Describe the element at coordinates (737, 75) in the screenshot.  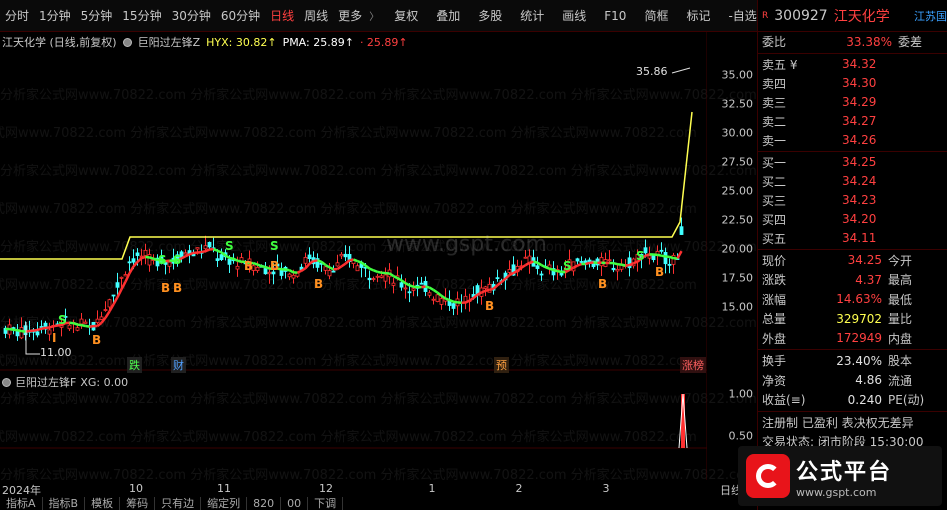
I see `y-tick: 35.00` at that location.